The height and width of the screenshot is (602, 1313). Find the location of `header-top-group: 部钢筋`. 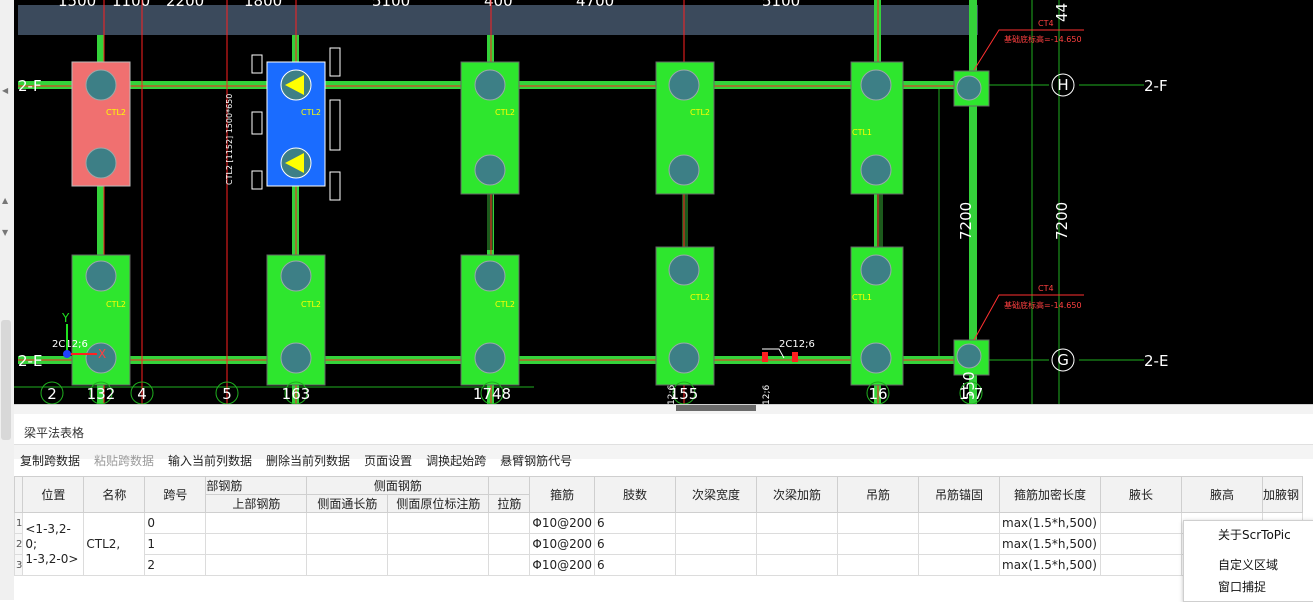

header-top-group: 部钢筋 is located at coordinates (256, 485).